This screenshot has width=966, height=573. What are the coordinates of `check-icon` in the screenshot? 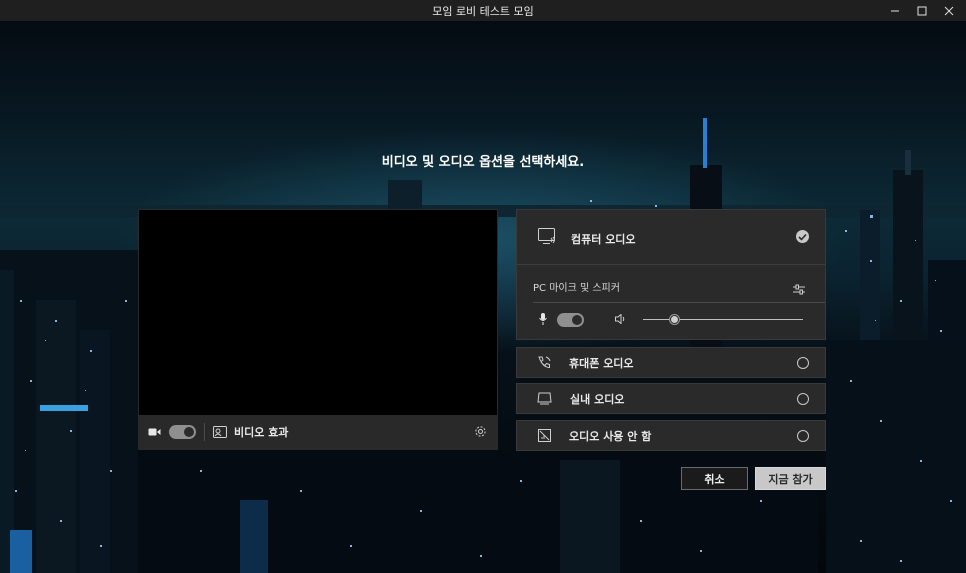 It's located at (802, 237).